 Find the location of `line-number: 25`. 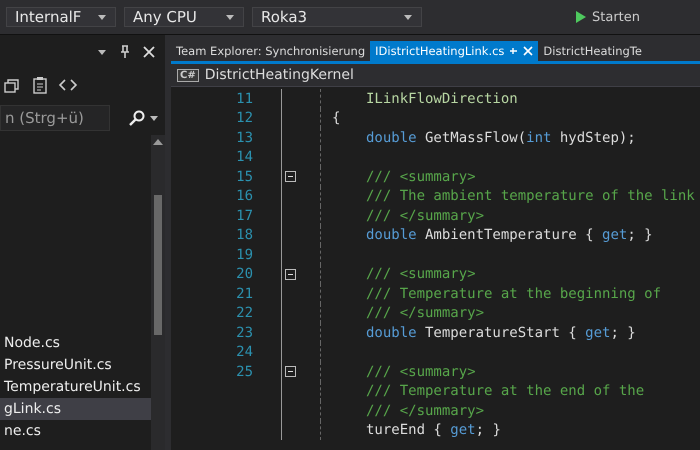

line-number: 25 is located at coordinates (244, 372).